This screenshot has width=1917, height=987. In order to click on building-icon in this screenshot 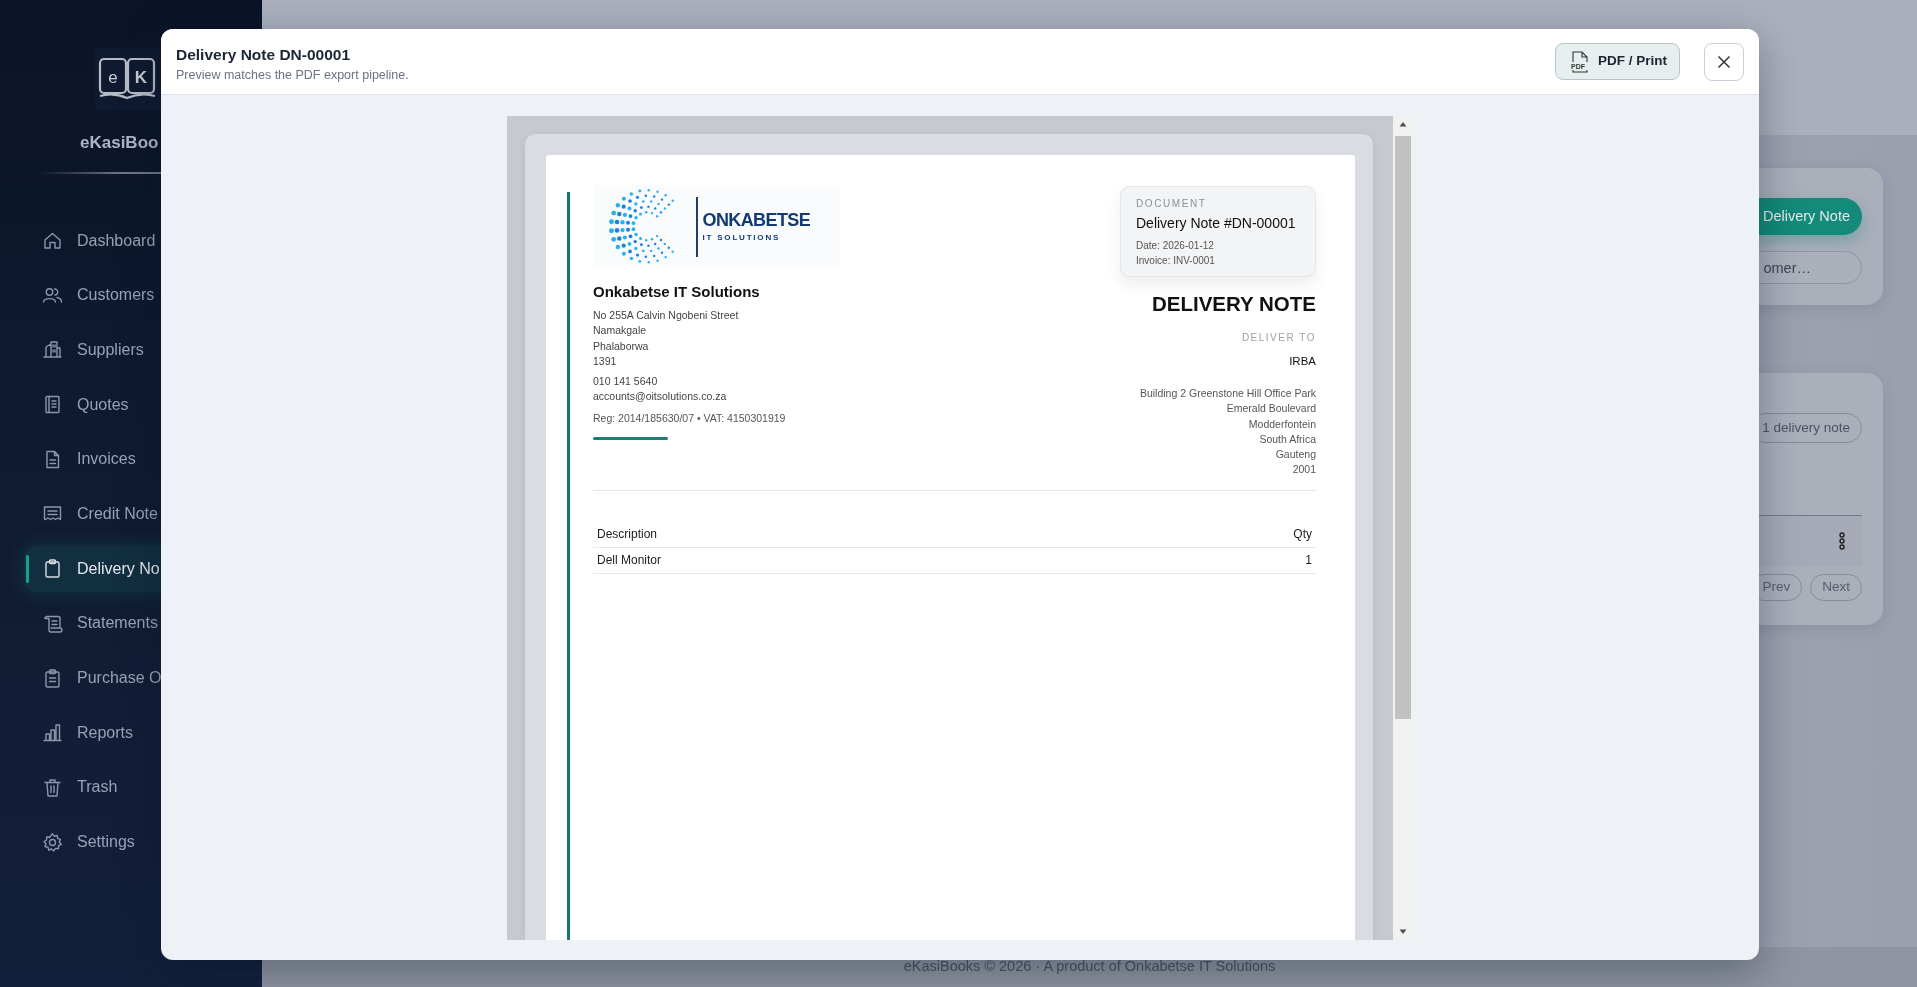, I will do `click(52, 350)`.